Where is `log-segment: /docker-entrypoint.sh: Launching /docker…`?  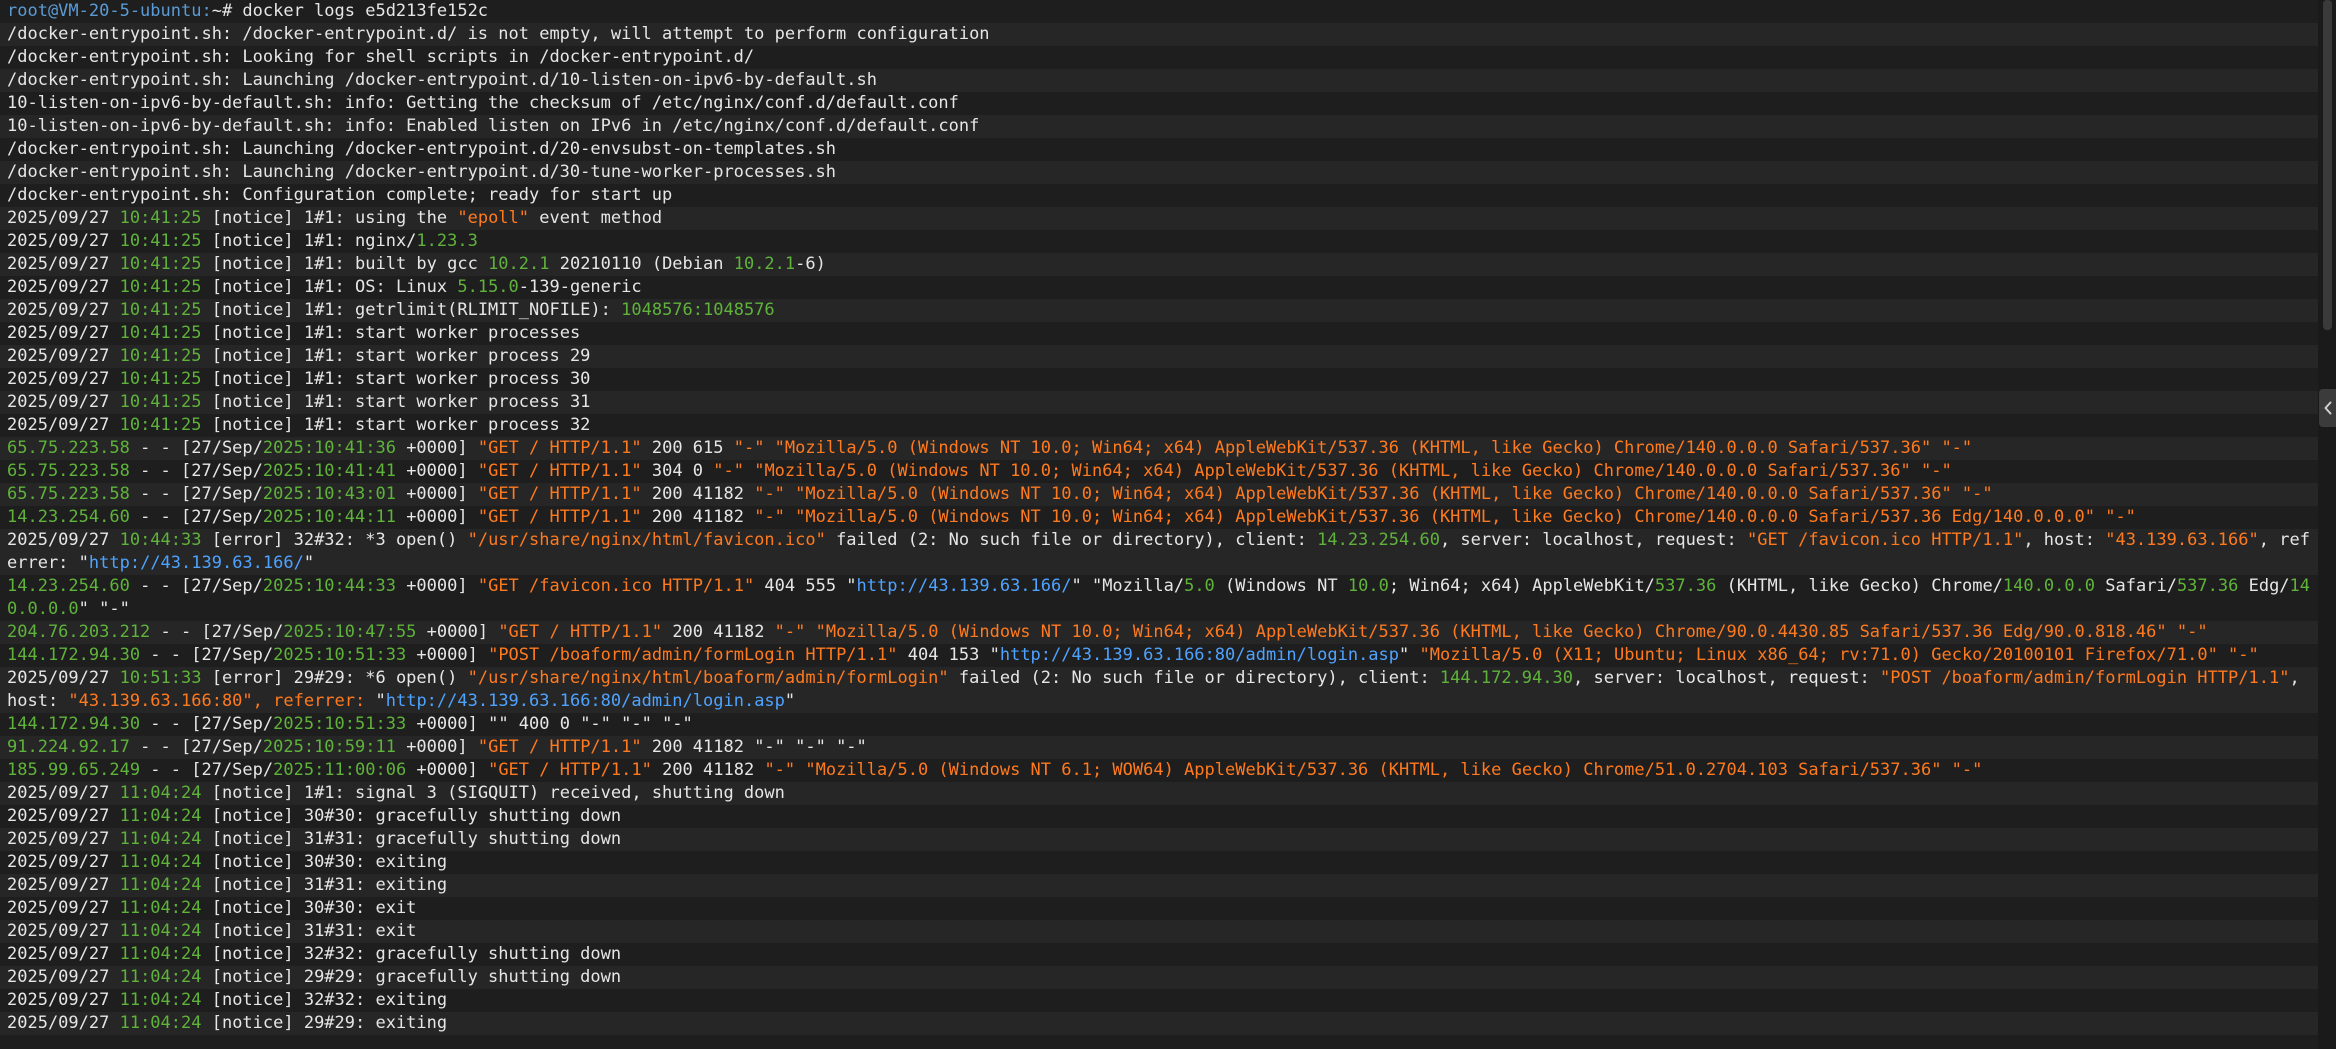 log-segment: /docker-entrypoint.sh: Launching /docker… is located at coordinates (442, 80).